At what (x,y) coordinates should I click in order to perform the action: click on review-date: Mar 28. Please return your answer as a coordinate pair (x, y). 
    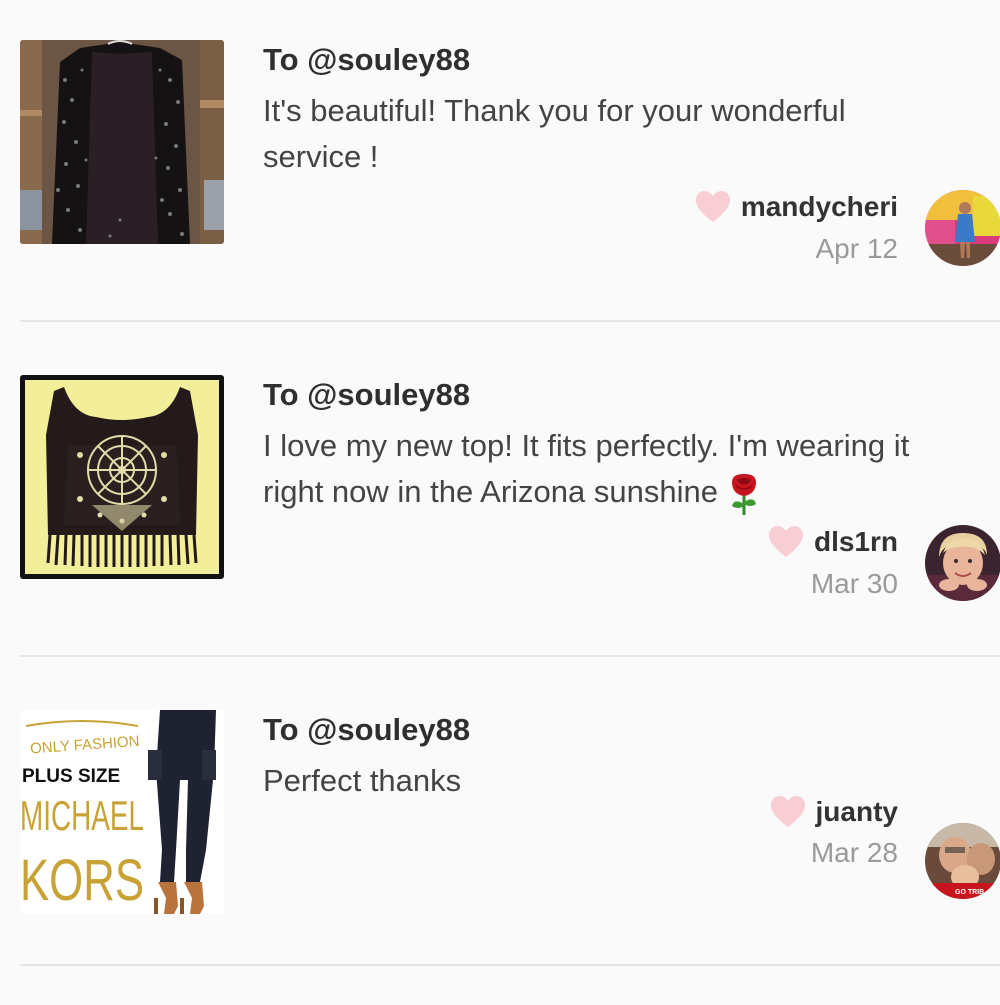
    Looking at the image, I should click on (854, 852).